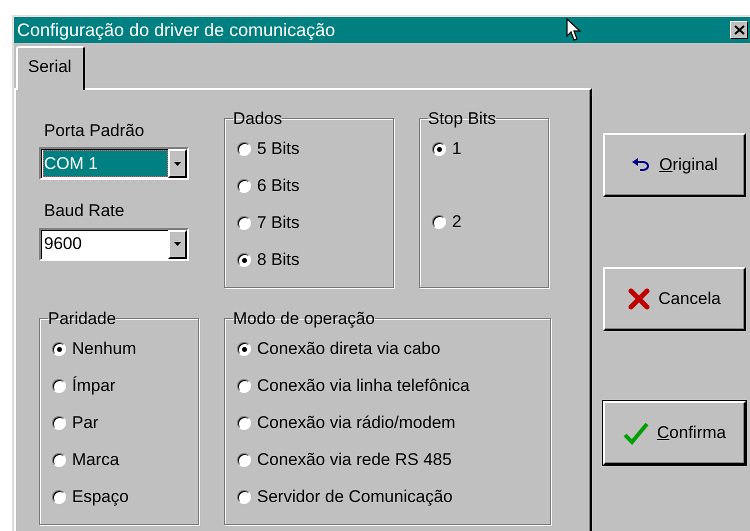 This screenshot has height=531, width=750. What do you see at coordinates (304, 318) in the screenshot?
I see `group-title: Modo de operação` at bounding box center [304, 318].